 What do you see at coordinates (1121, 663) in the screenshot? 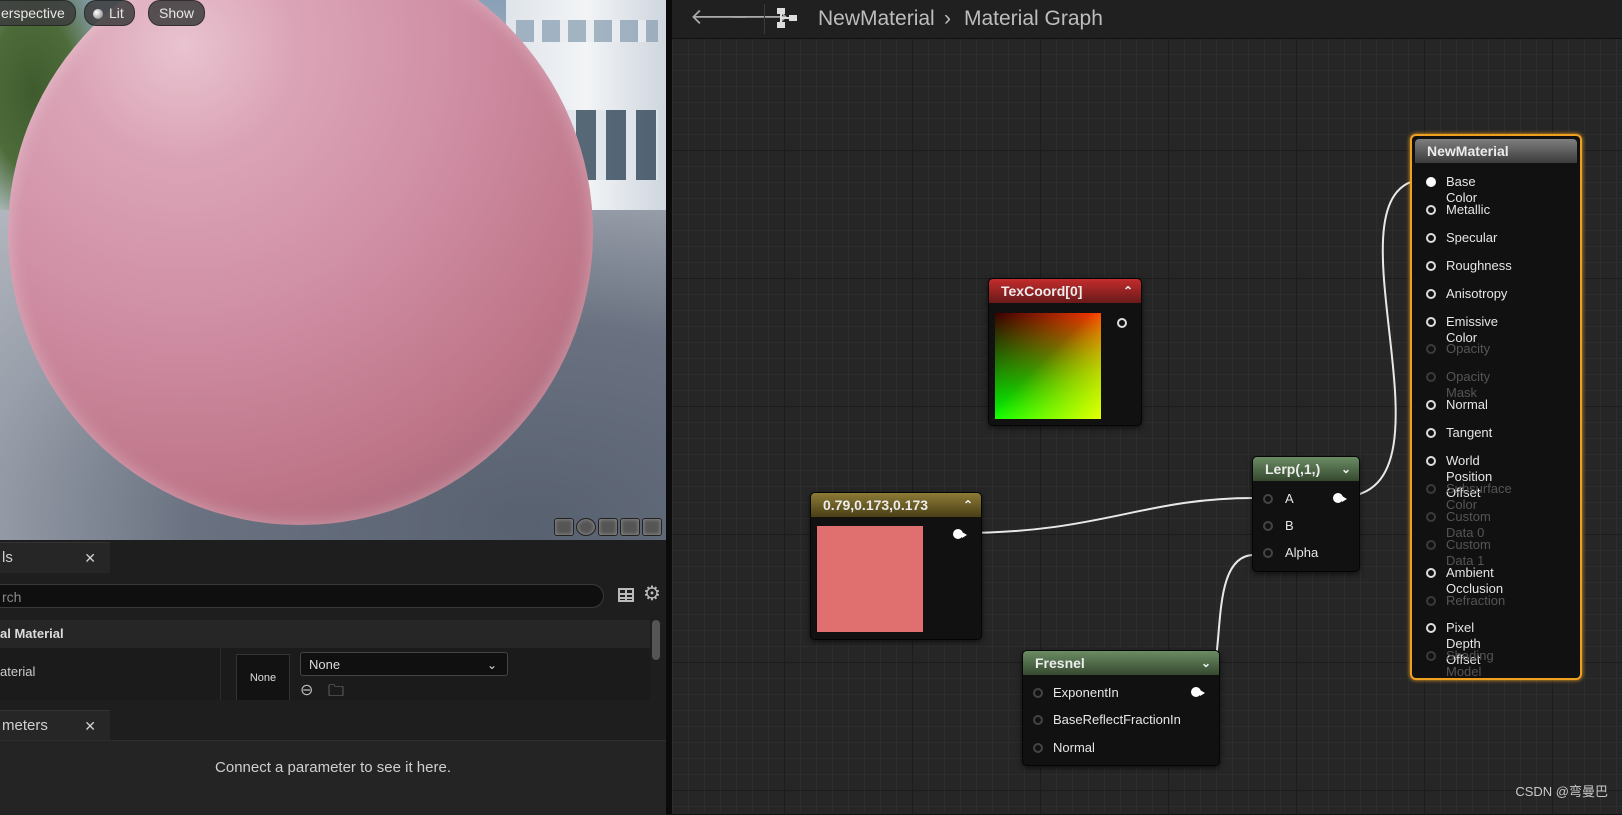
I see `node-title: Fresnel ⌄` at bounding box center [1121, 663].